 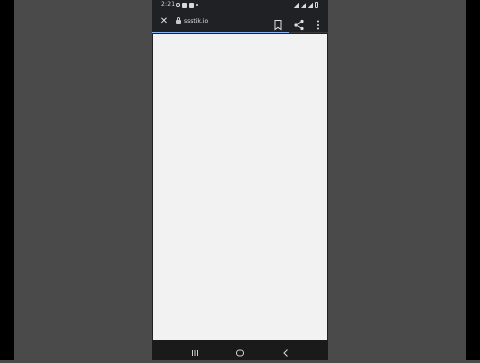 I want to click on back-icon, so click(x=285, y=353).